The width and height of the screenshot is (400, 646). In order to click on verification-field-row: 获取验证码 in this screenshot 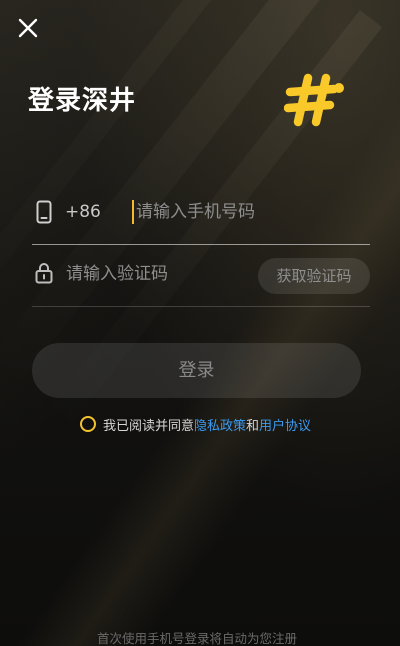, I will do `click(201, 276)`.